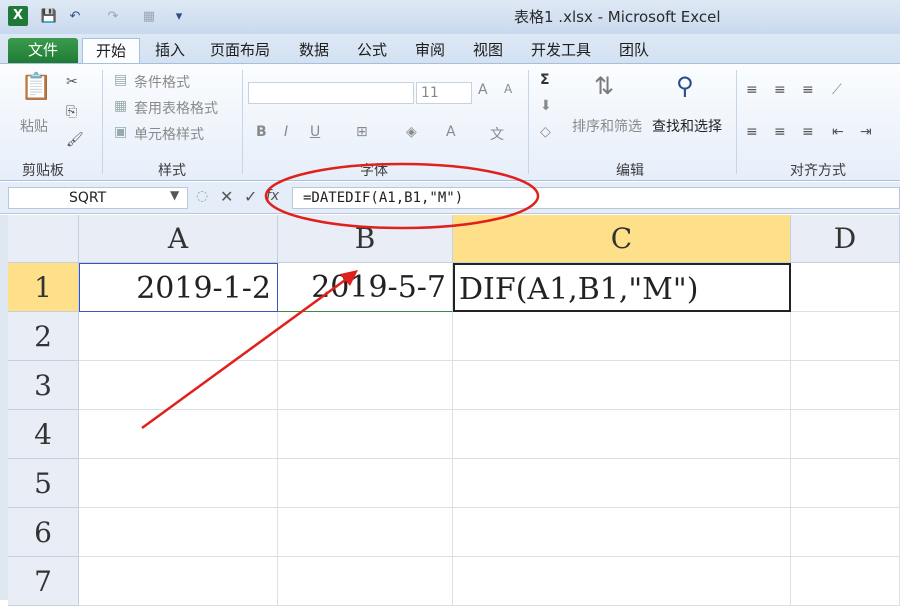 Image resolution: width=900 pixels, height=606 pixels. Describe the element at coordinates (607, 126) in the screenshot. I see `sort-filter-button: 排序和筛选` at that location.